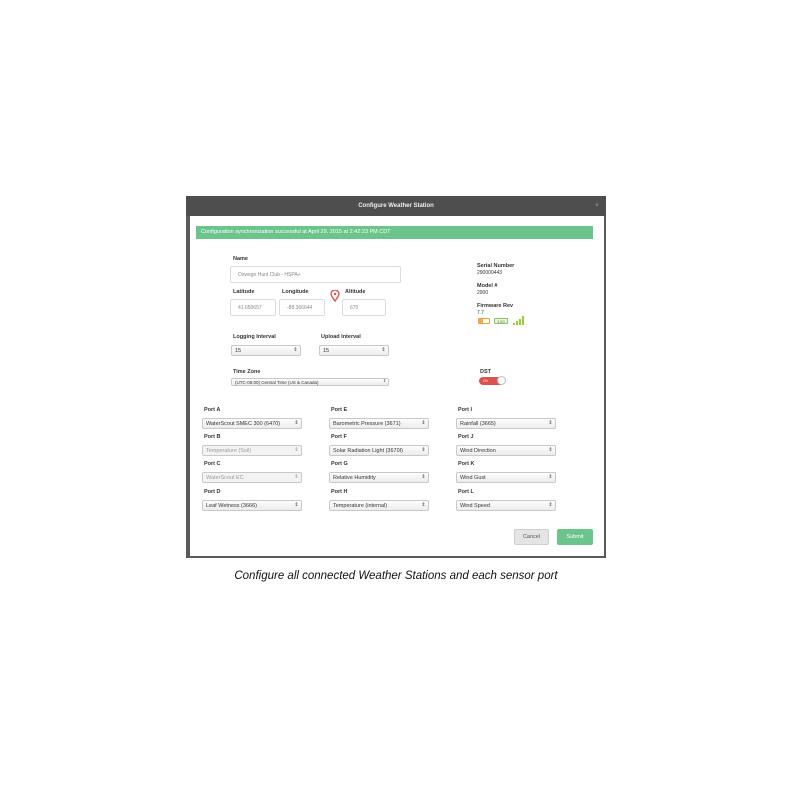  I want to click on logging-interval-label: Logging Interval, so click(254, 337).